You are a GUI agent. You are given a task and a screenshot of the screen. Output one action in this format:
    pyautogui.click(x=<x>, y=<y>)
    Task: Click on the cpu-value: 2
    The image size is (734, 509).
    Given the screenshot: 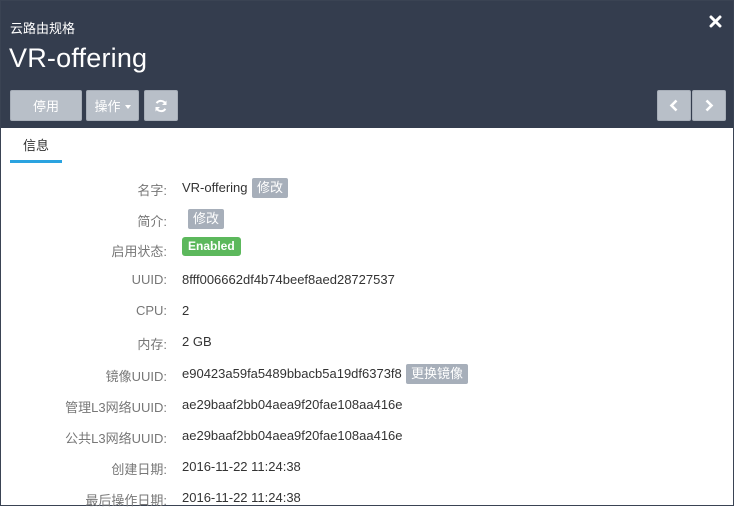 What is the action you would take?
    pyautogui.click(x=186, y=310)
    